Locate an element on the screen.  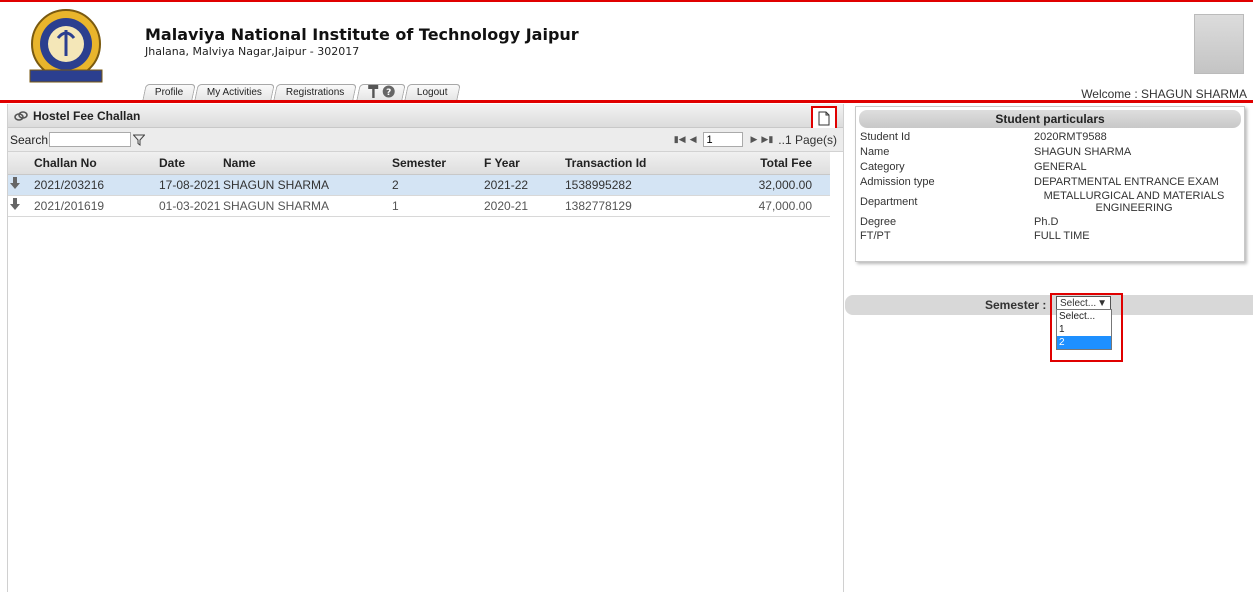
field-degree: Degree Ph.D is located at coordinates (959, 222).